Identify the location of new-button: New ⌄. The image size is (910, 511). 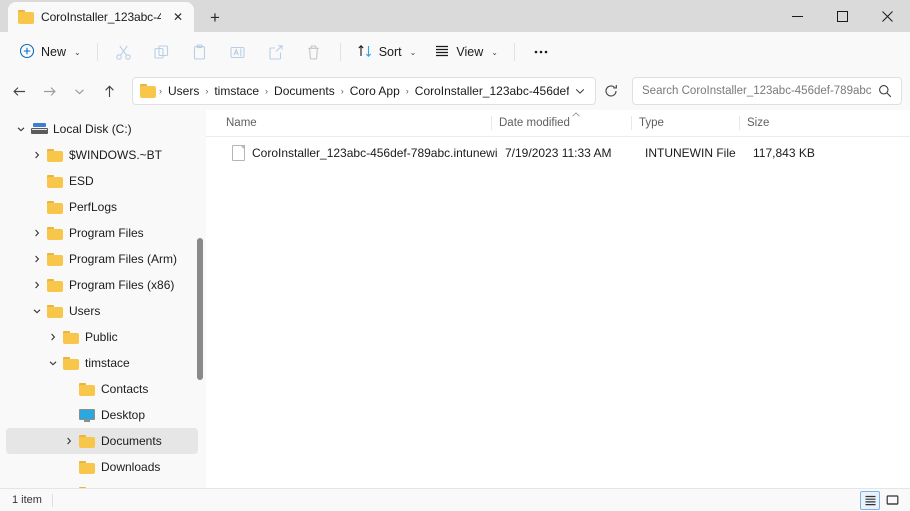
(50, 52).